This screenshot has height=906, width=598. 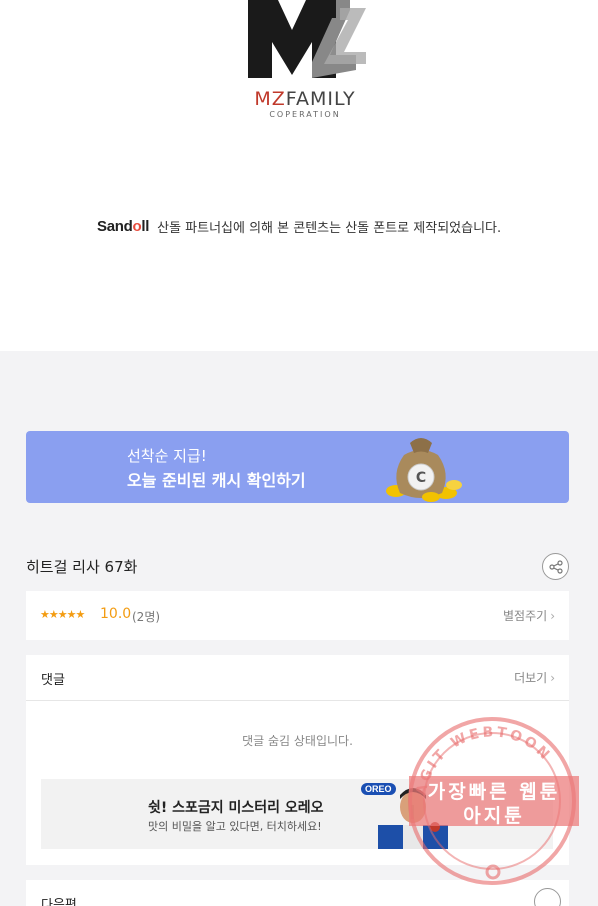 I want to click on mzfamily-logo: MZFAMILY COPERATION, so click(x=305, y=62).